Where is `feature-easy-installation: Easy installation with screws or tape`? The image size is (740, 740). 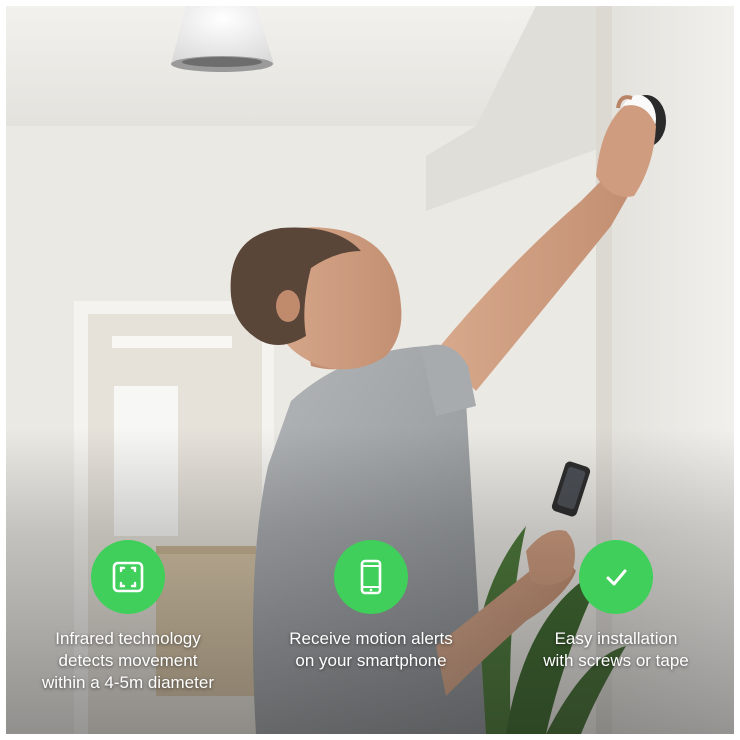
feature-easy-installation: Easy installation with screws or tape is located at coordinates (616, 606).